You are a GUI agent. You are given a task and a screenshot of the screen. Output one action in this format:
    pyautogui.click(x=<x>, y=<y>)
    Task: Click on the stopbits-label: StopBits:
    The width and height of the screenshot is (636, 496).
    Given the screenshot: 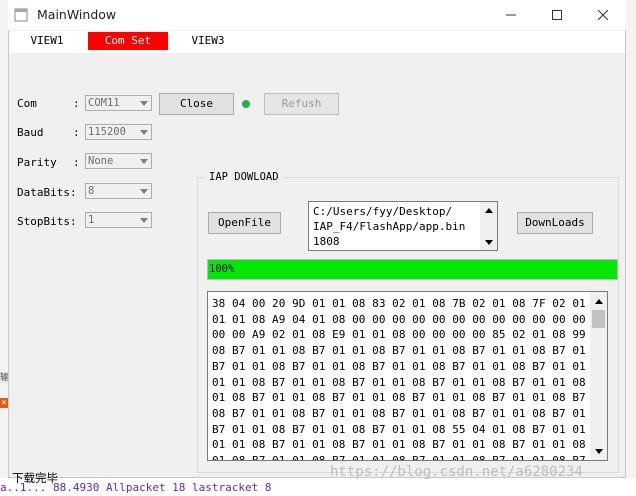 What is the action you would take?
    pyautogui.click(x=47, y=221)
    